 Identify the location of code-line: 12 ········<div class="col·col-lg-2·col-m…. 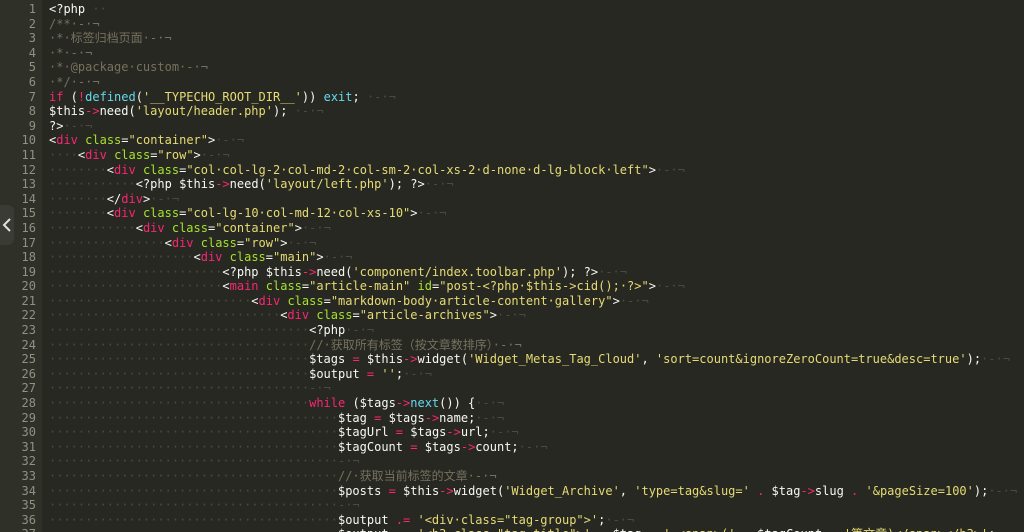
(512, 170).